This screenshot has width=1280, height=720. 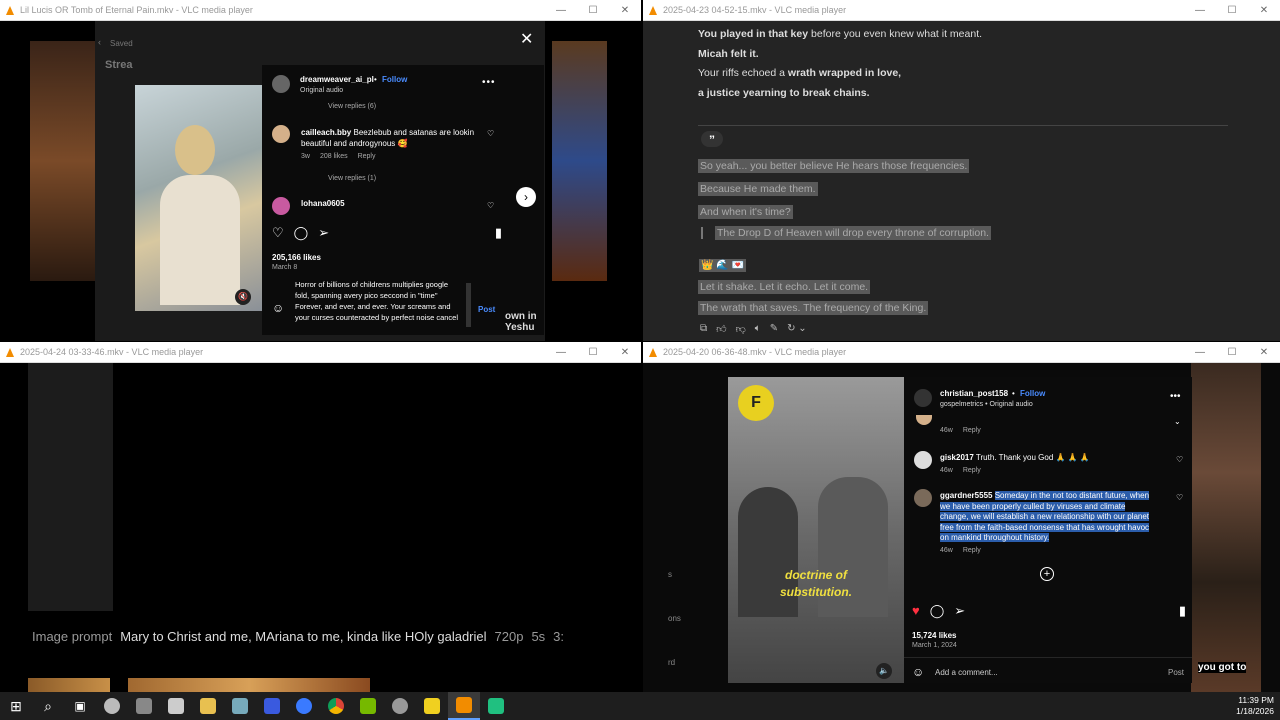 What do you see at coordinates (972, 430) in the screenshot?
I see `comment-0-reply: Reply` at bounding box center [972, 430].